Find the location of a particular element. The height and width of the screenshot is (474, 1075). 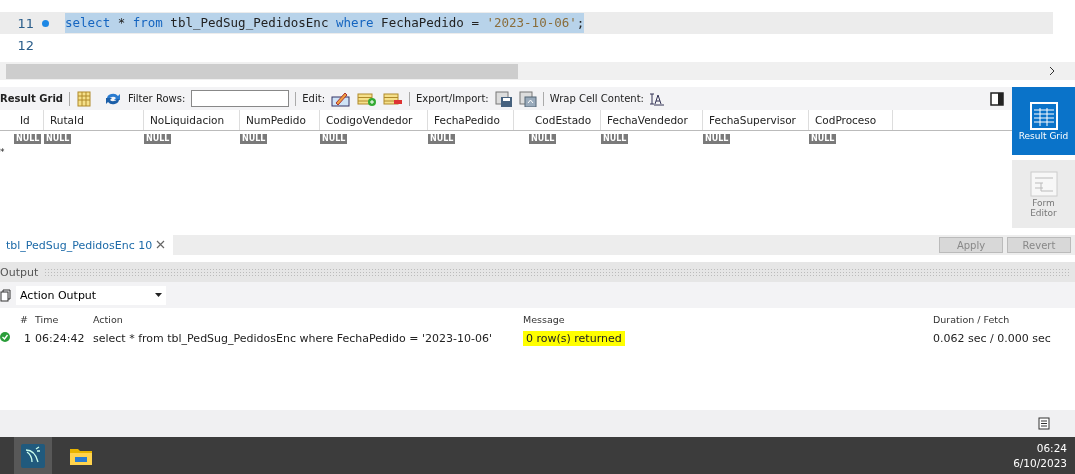

column-header: CodProceso is located at coordinates (851, 120).